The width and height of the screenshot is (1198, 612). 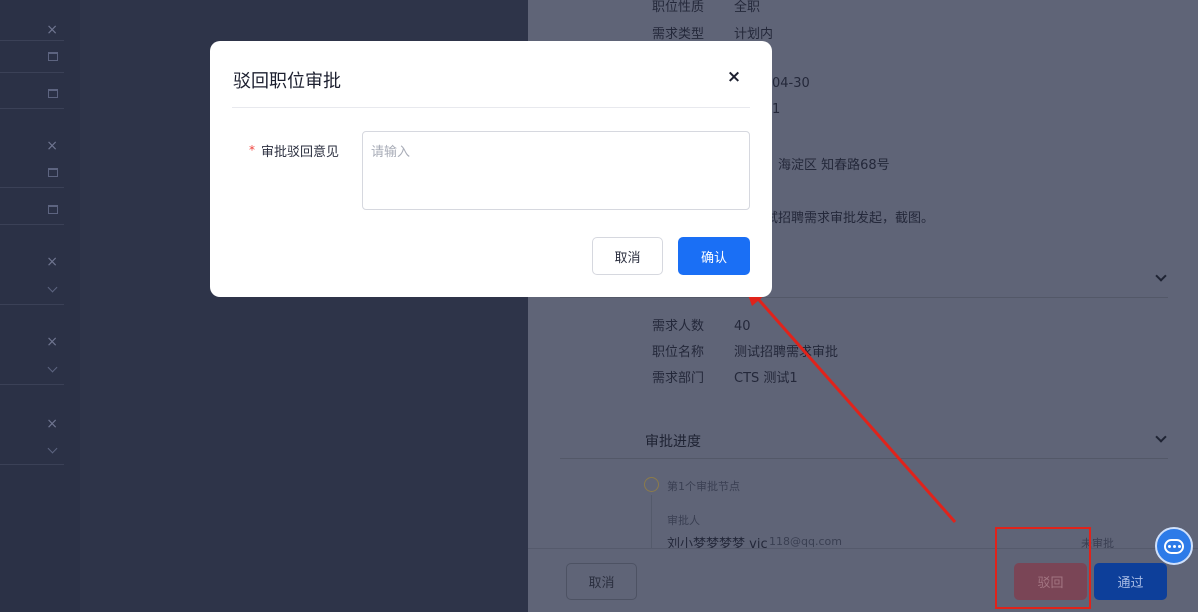 I want to click on pass-button: 通过, so click(x=1130, y=581).